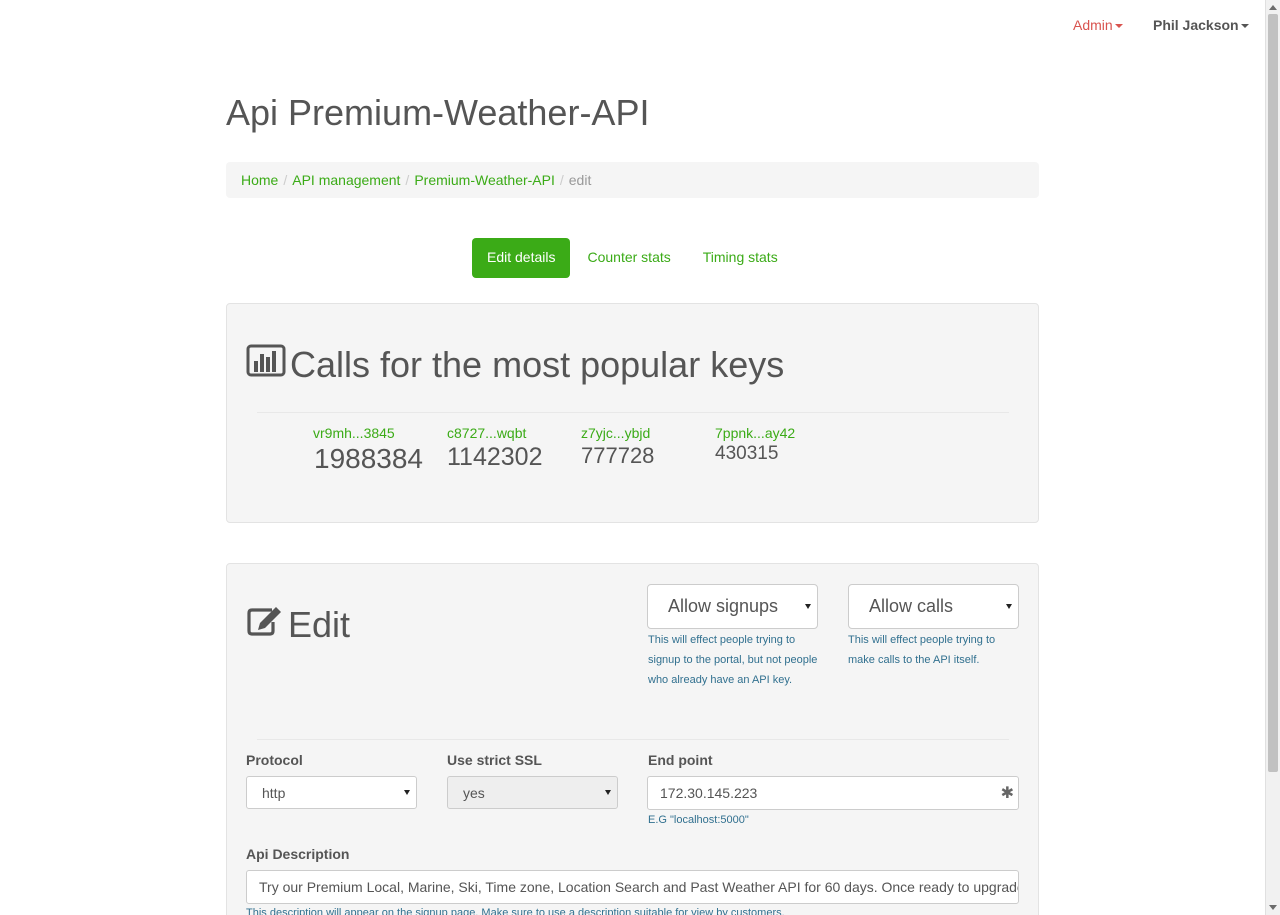 The height and width of the screenshot is (915, 1280). What do you see at coordinates (709, 793) in the screenshot?
I see `endpoint-input-value: 172.30.145.223` at bounding box center [709, 793].